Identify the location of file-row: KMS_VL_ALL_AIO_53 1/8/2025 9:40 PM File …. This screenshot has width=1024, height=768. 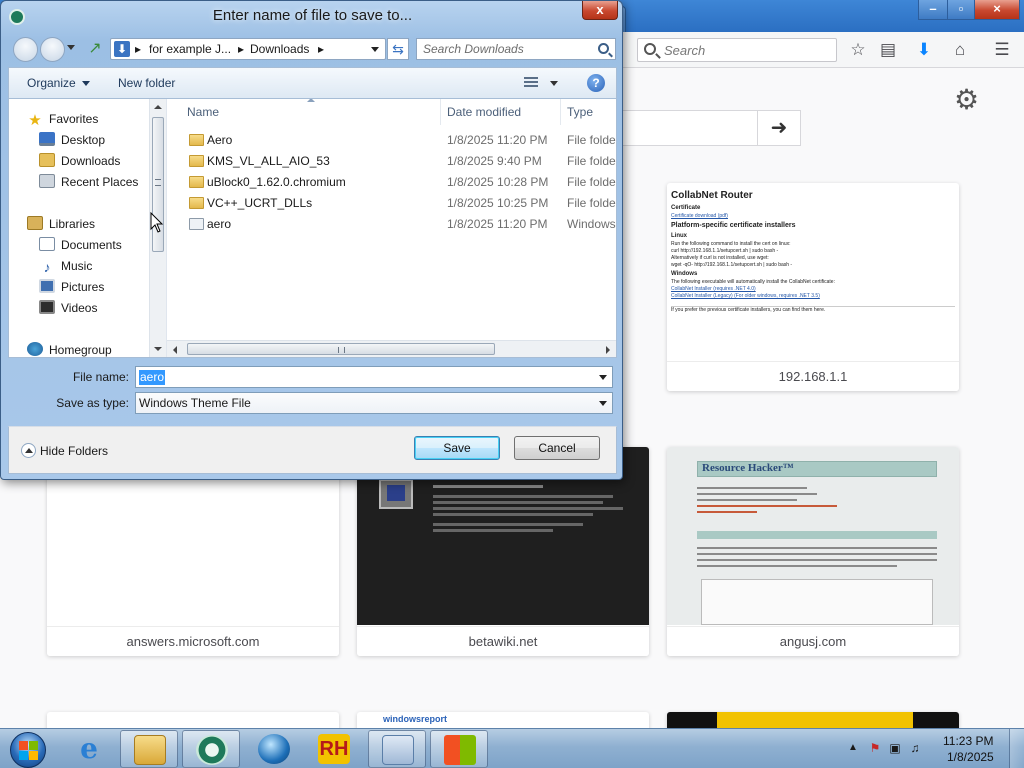
(391, 161).